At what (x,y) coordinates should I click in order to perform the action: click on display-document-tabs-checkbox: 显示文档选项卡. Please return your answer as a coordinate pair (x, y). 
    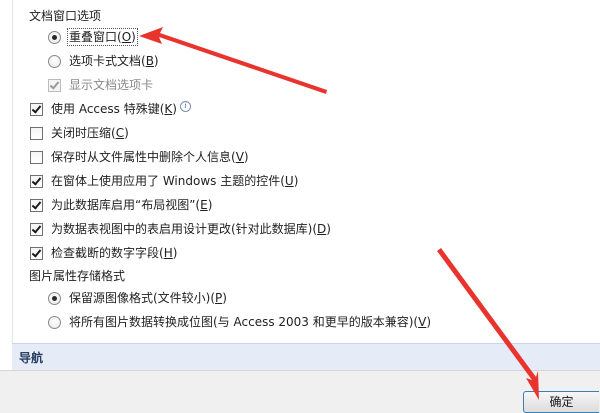
    Looking at the image, I should click on (100, 85).